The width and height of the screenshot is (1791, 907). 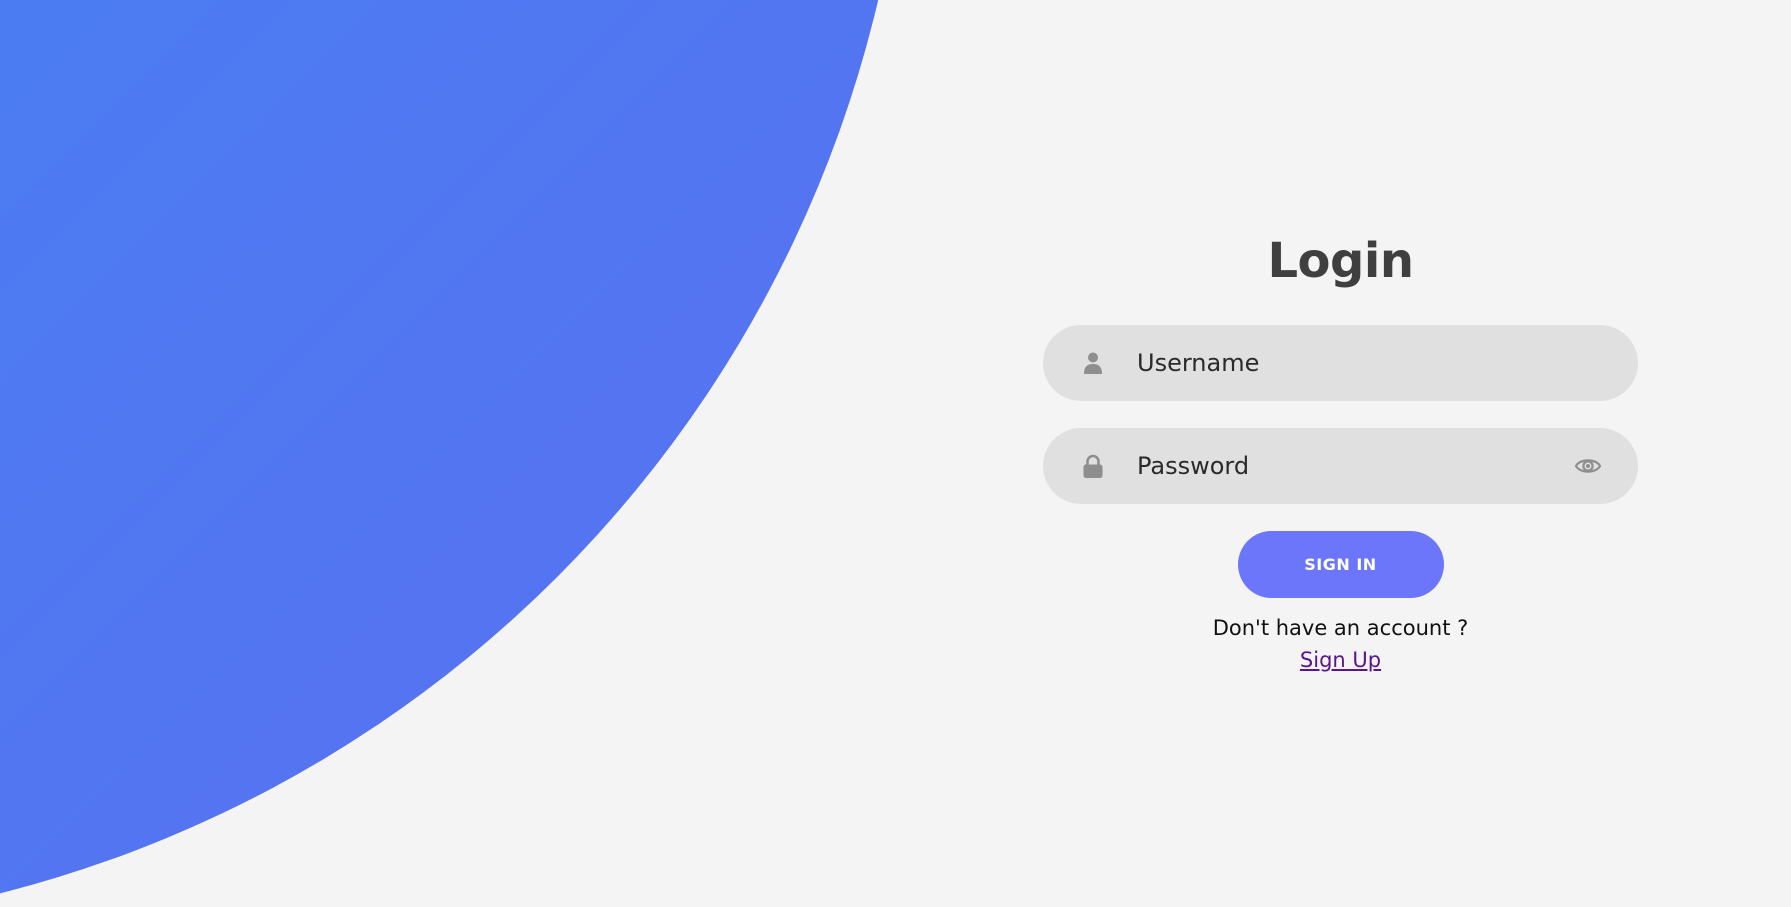 I want to click on sign-up-link: Sign Up, so click(x=1340, y=660).